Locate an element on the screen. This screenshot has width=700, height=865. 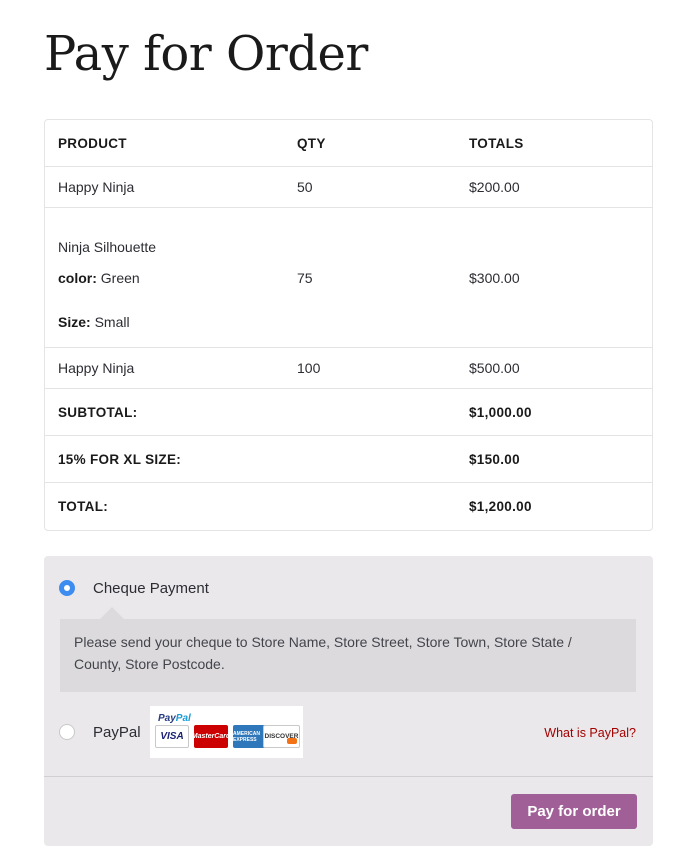
divider is located at coordinates (348, 776).